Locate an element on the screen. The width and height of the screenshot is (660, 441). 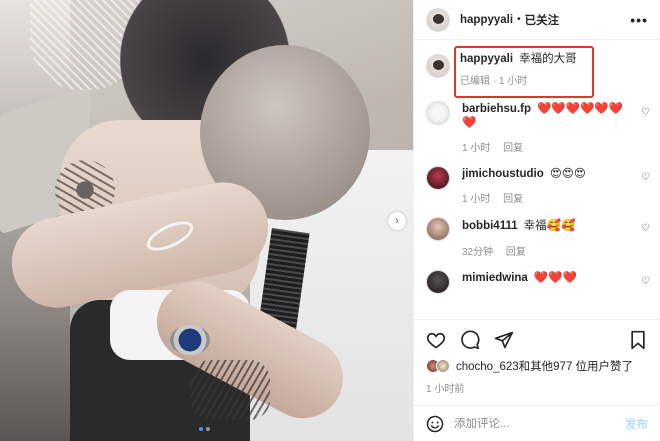
carousel-dot-active is located at coordinates (201, 429).